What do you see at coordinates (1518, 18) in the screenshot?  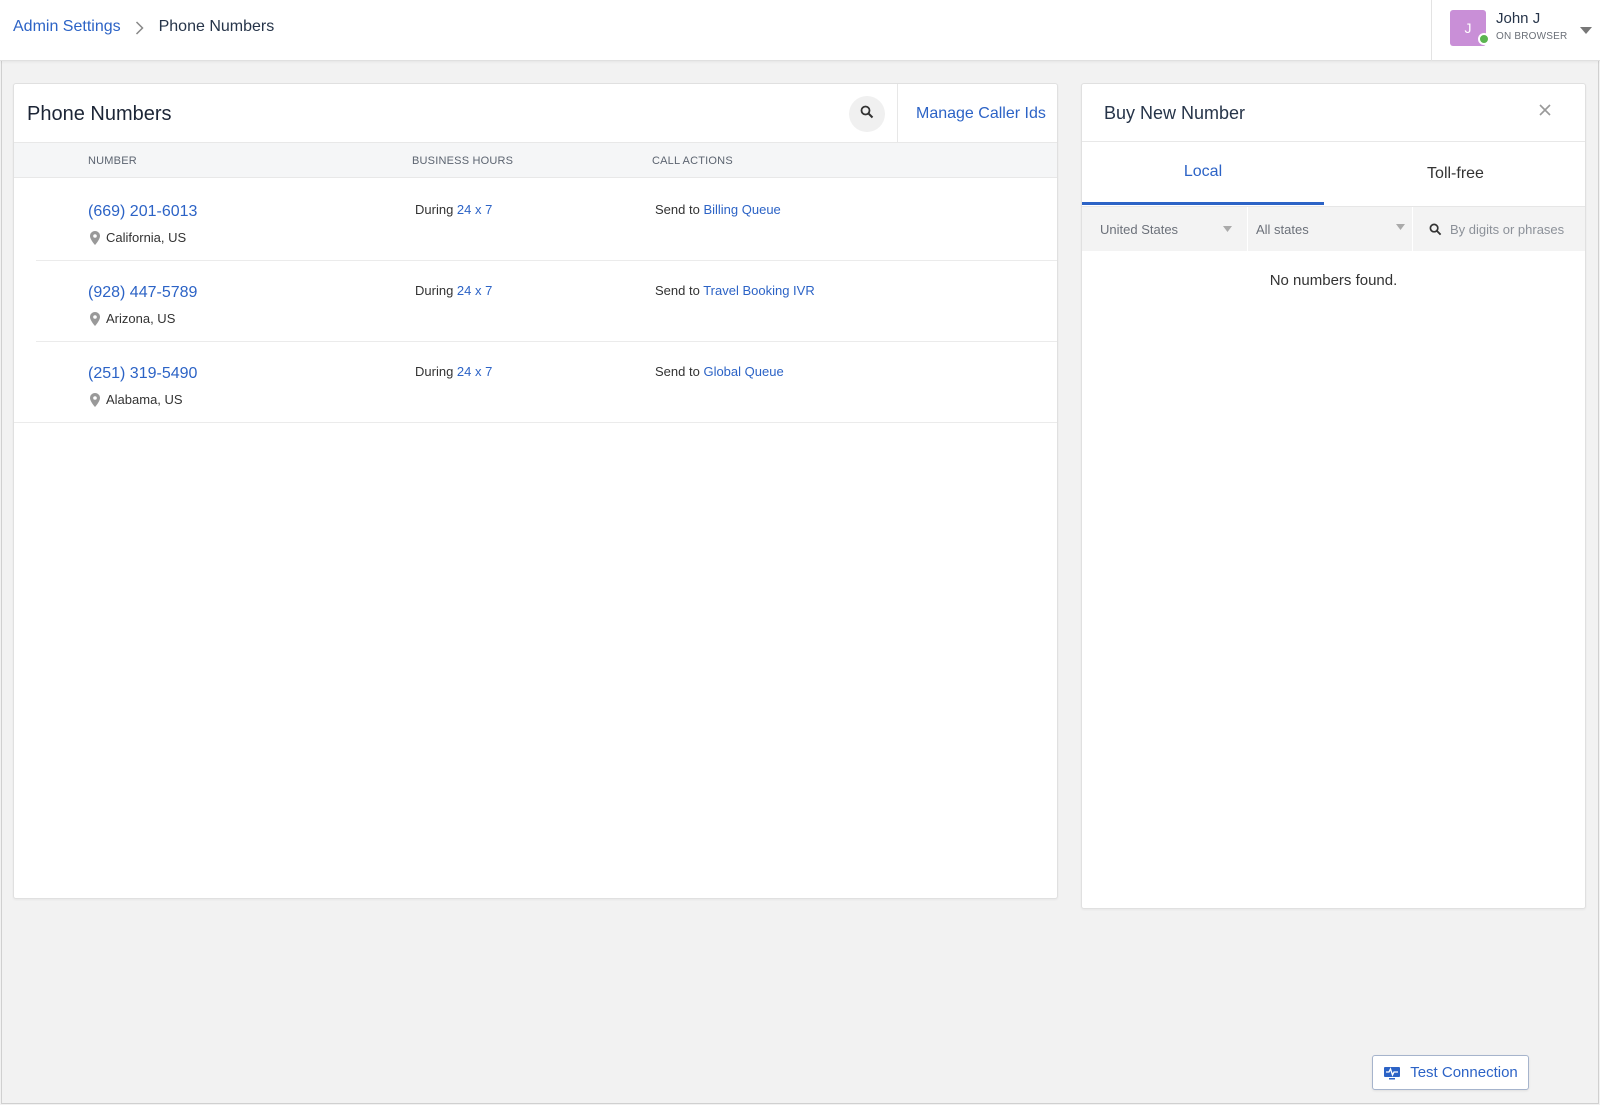 I see `user-name: John J` at bounding box center [1518, 18].